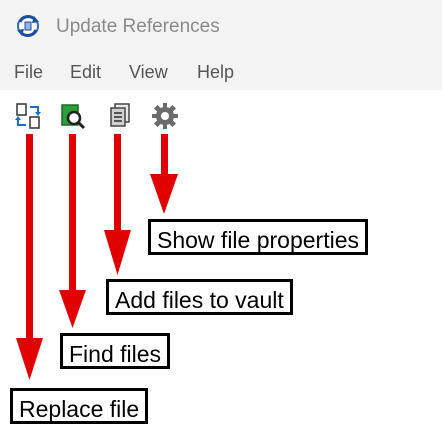 The image size is (442, 435). What do you see at coordinates (199, 297) in the screenshot?
I see `callout-add-files-to-vault: Add files to vault` at bounding box center [199, 297].